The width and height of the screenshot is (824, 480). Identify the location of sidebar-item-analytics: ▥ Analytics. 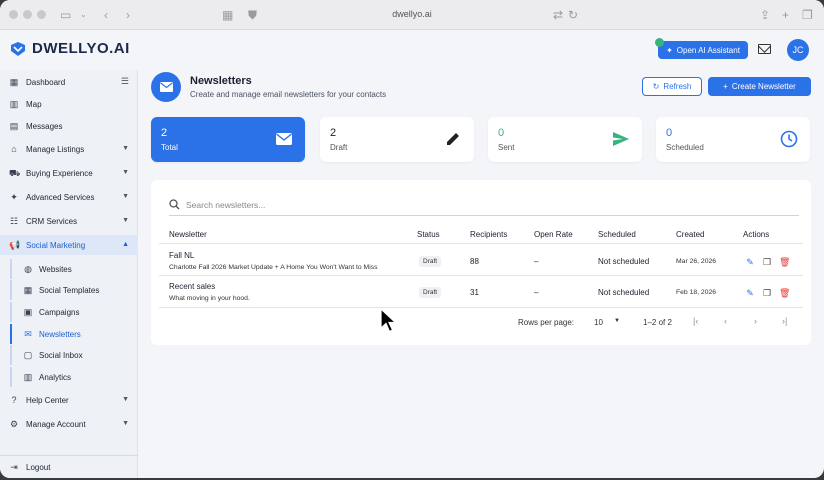
(74, 377).